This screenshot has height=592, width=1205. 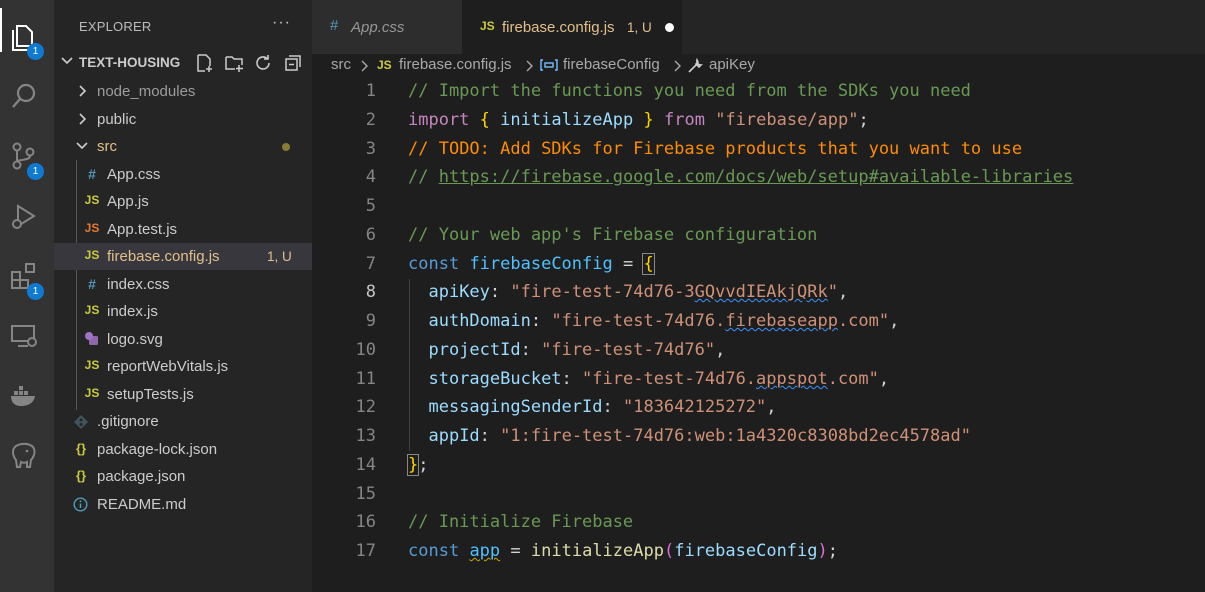 I want to click on line-number: 9, so click(x=370, y=321).